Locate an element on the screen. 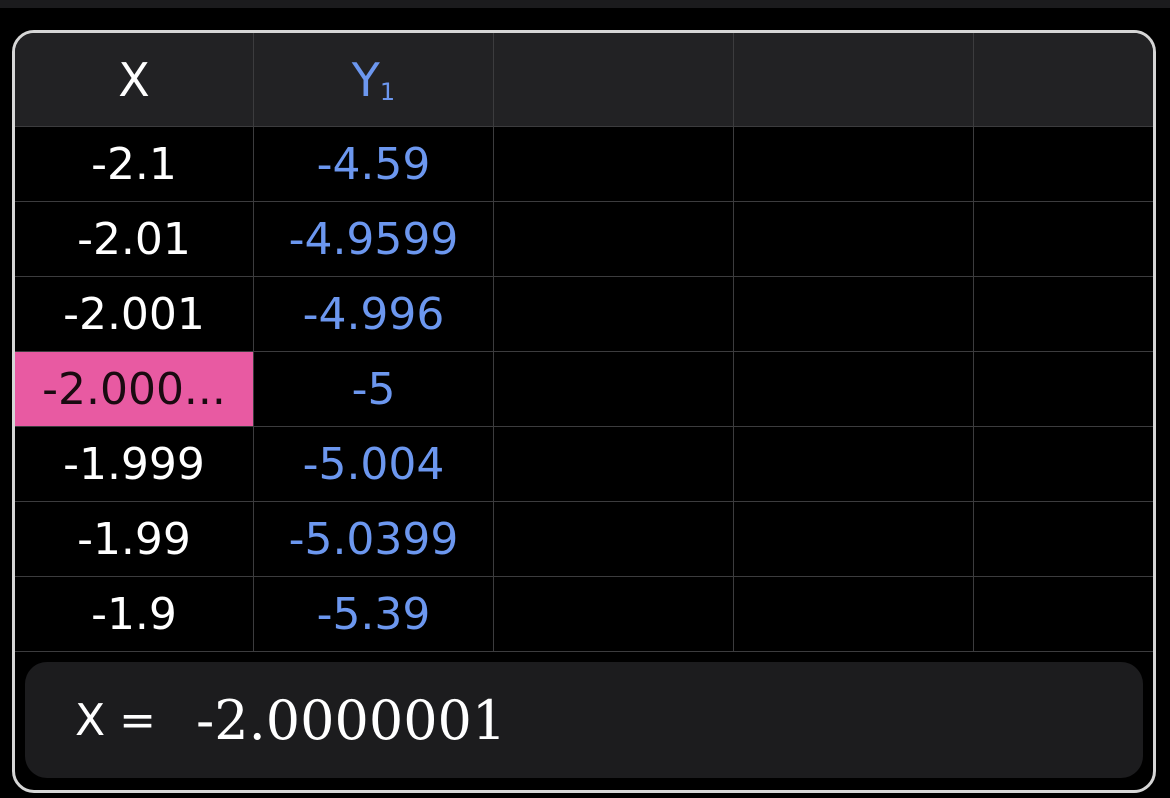 Image resolution: width=1170 pixels, height=798 pixels. y-header-label: Y is located at coordinates (365, 79).